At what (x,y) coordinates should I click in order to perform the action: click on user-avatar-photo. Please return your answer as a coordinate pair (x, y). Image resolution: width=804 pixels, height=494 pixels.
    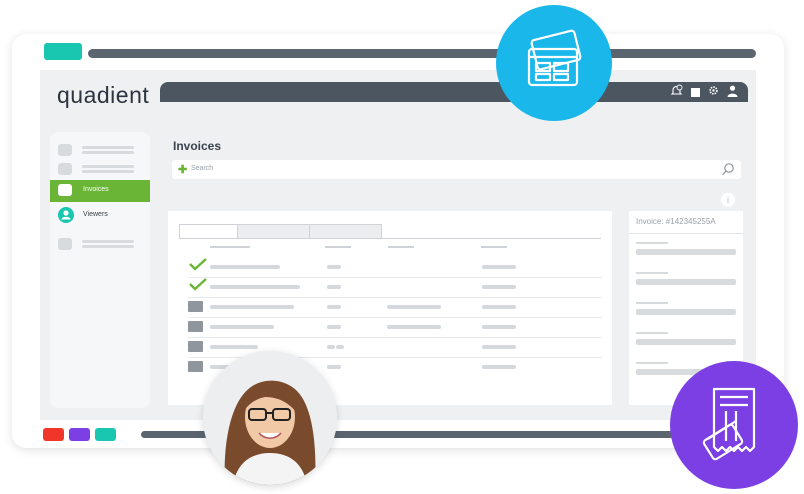
    Looking at the image, I should click on (270, 418).